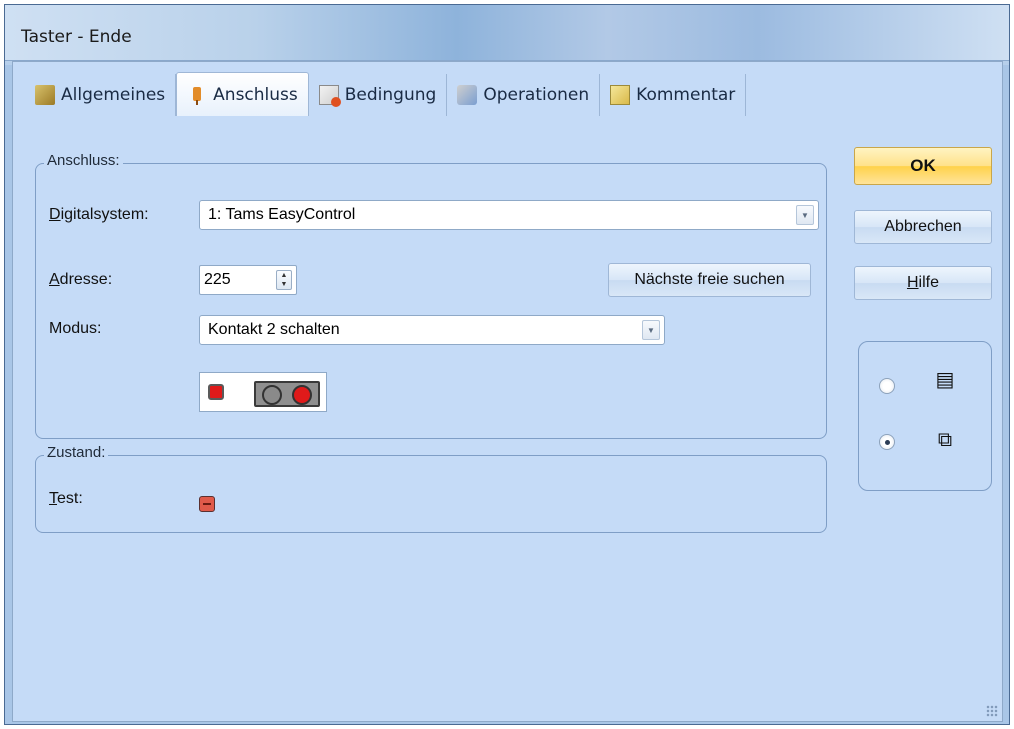  Describe the element at coordinates (467, 95) in the screenshot. I see `operations-icon` at that location.